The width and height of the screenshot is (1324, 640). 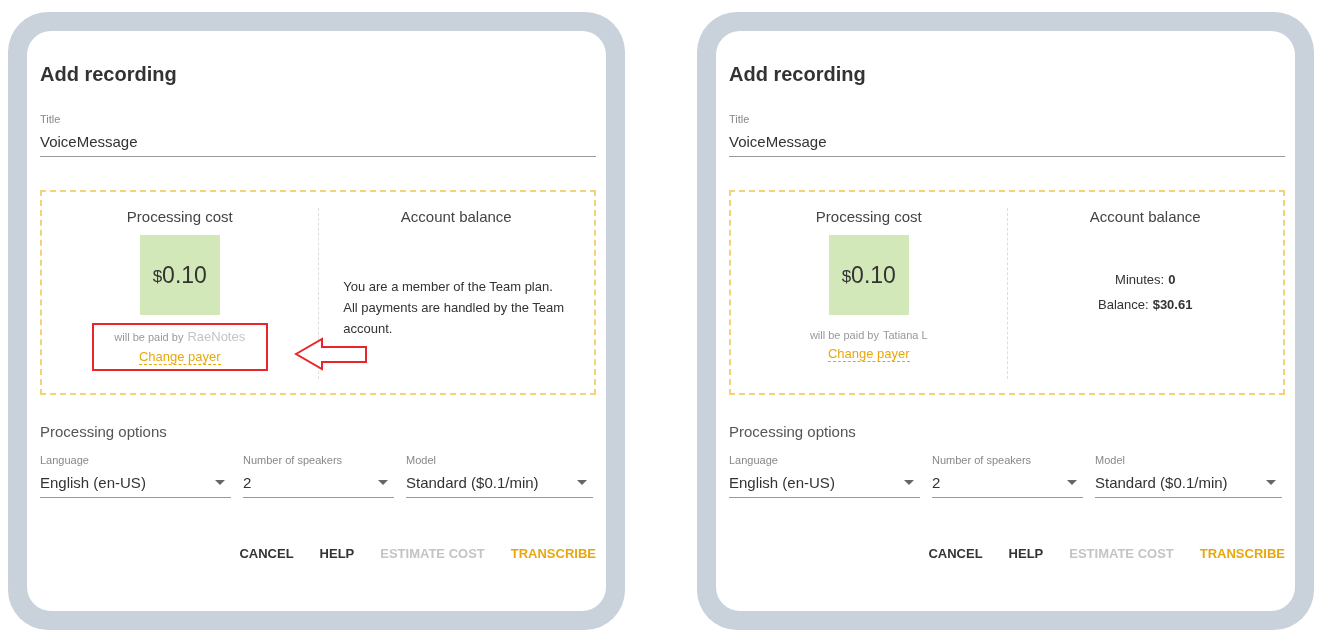 What do you see at coordinates (454, 307) in the screenshot?
I see `team-plan-note: You are a member of the Team plan. All payments are handled by the Team account.` at bounding box center [454, 307].